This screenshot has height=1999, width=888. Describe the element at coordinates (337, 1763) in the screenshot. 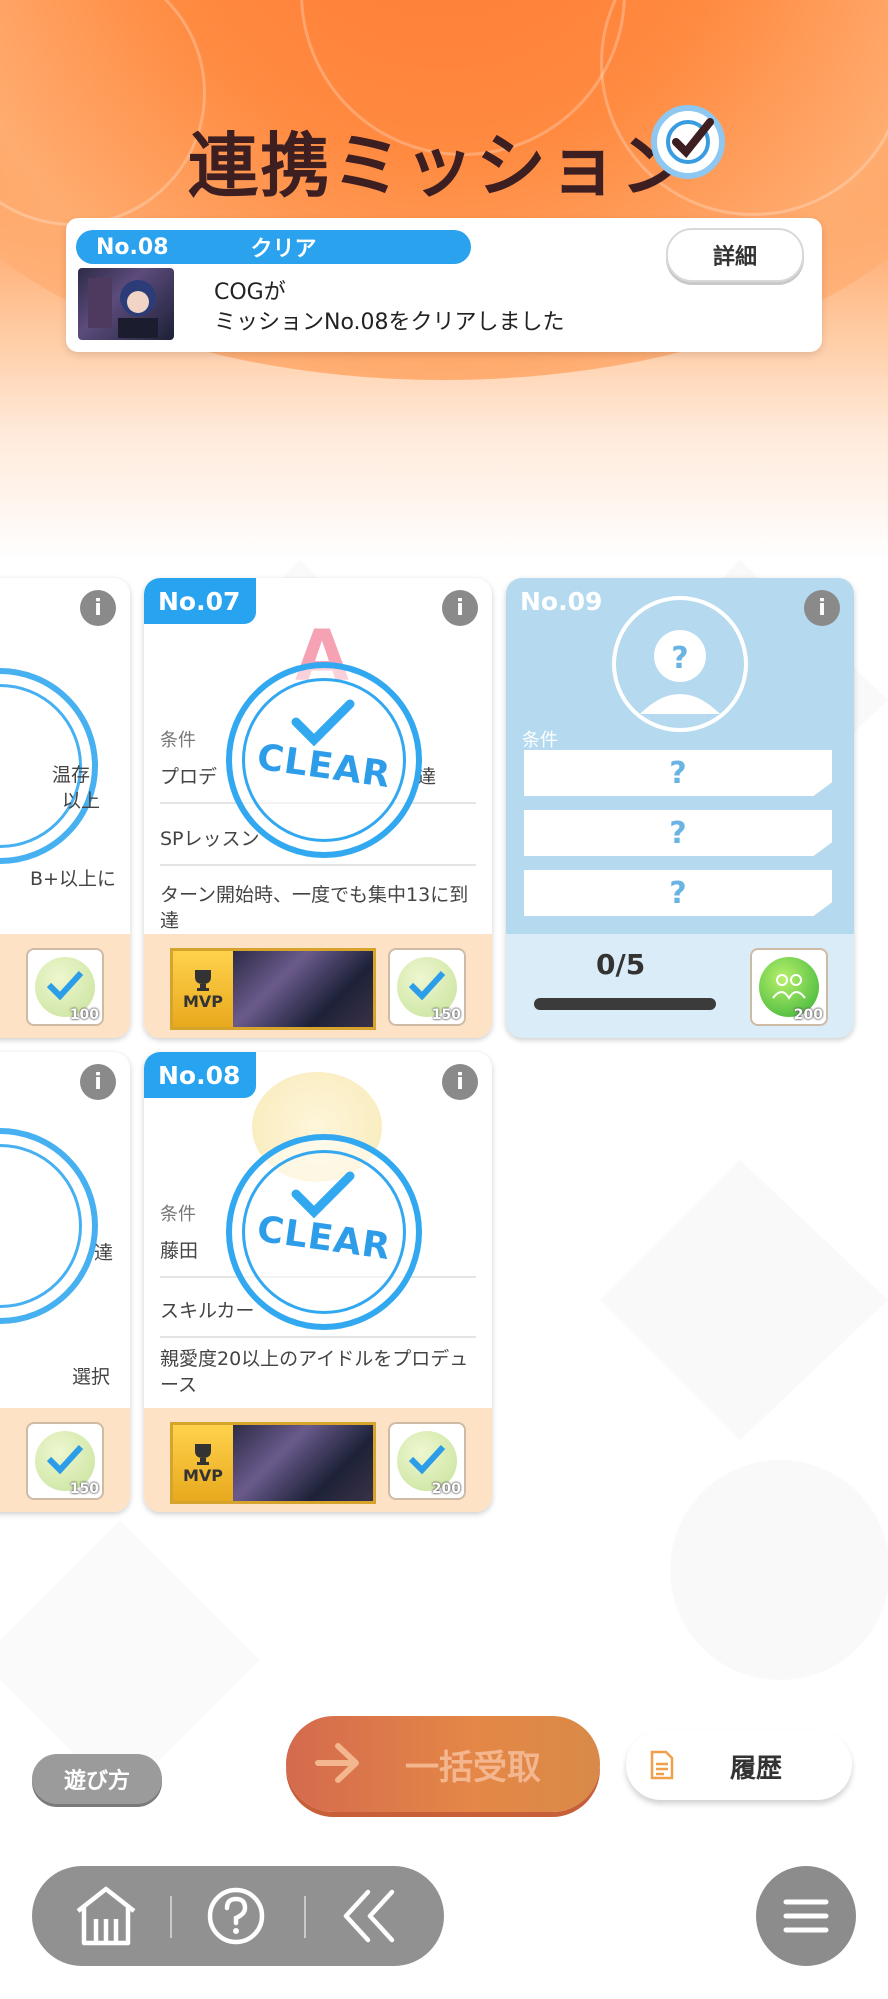

I see `arrow-right-icon` at that location.